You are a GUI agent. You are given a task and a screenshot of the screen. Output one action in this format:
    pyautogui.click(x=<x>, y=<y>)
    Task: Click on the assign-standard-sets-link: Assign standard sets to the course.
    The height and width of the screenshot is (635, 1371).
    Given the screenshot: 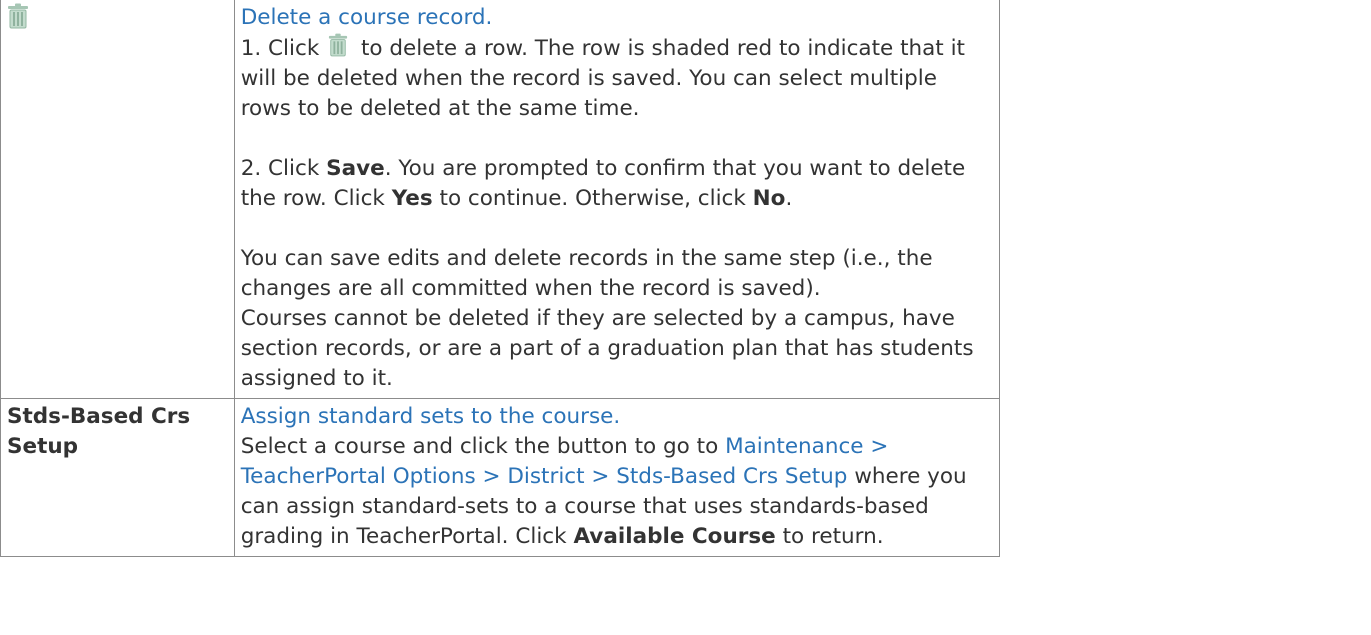 What is the action you would take?
    pyautogui.click(x=431, y=416)
    